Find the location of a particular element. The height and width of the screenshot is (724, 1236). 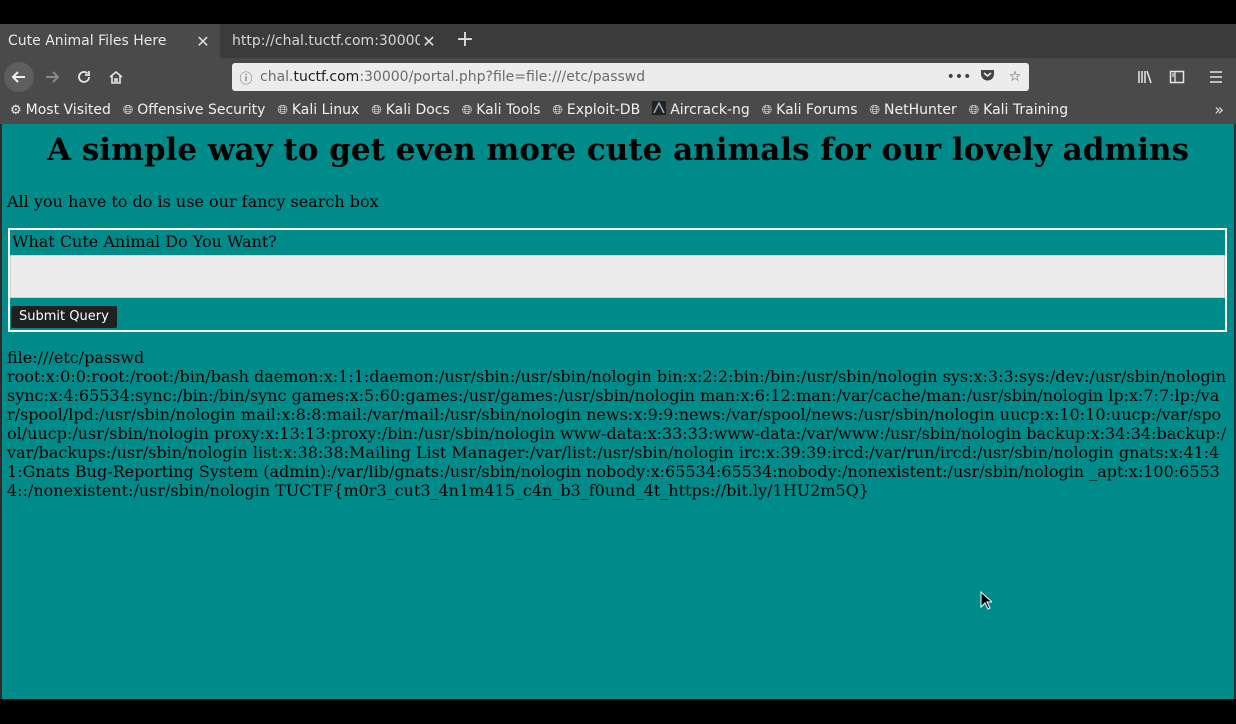

chevron-double-right-icon: » is located at coordinates (1219, 109).